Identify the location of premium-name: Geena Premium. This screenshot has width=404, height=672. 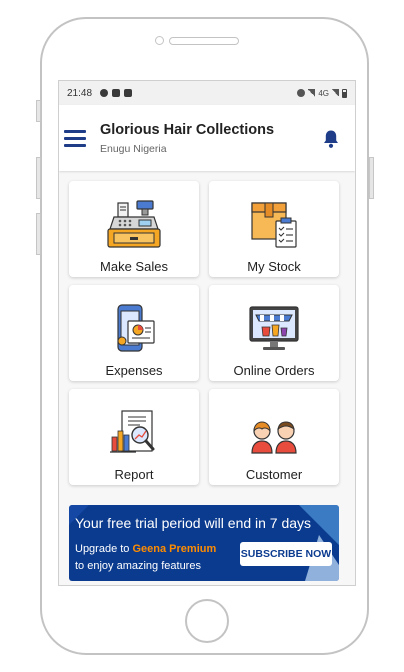
(174, 549).